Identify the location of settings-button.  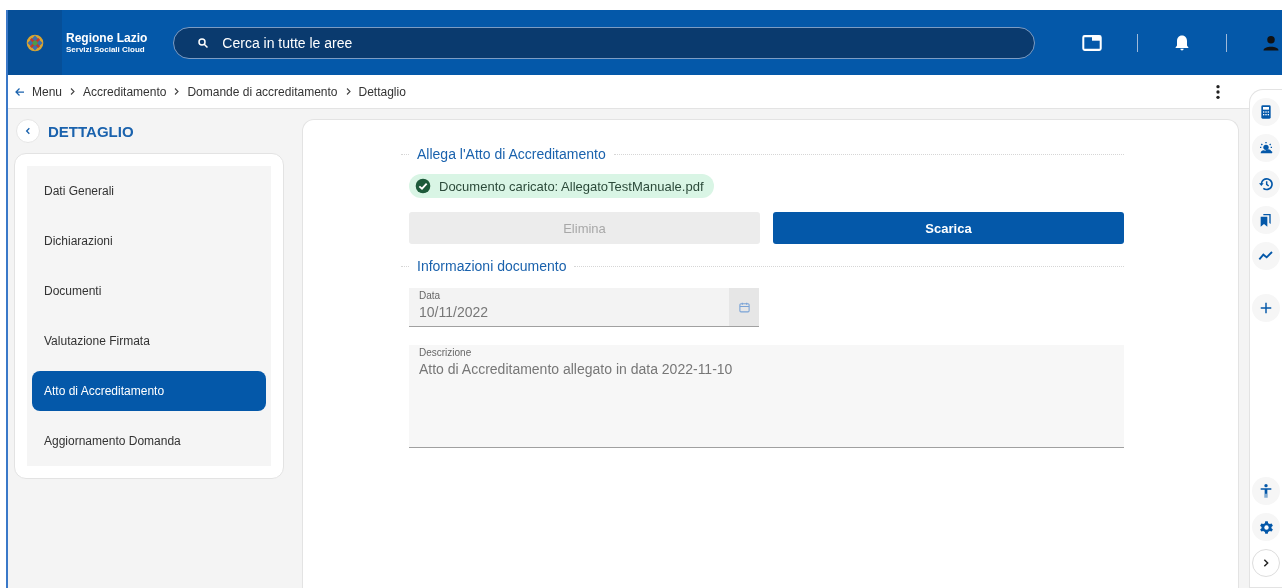
(1266, 527).